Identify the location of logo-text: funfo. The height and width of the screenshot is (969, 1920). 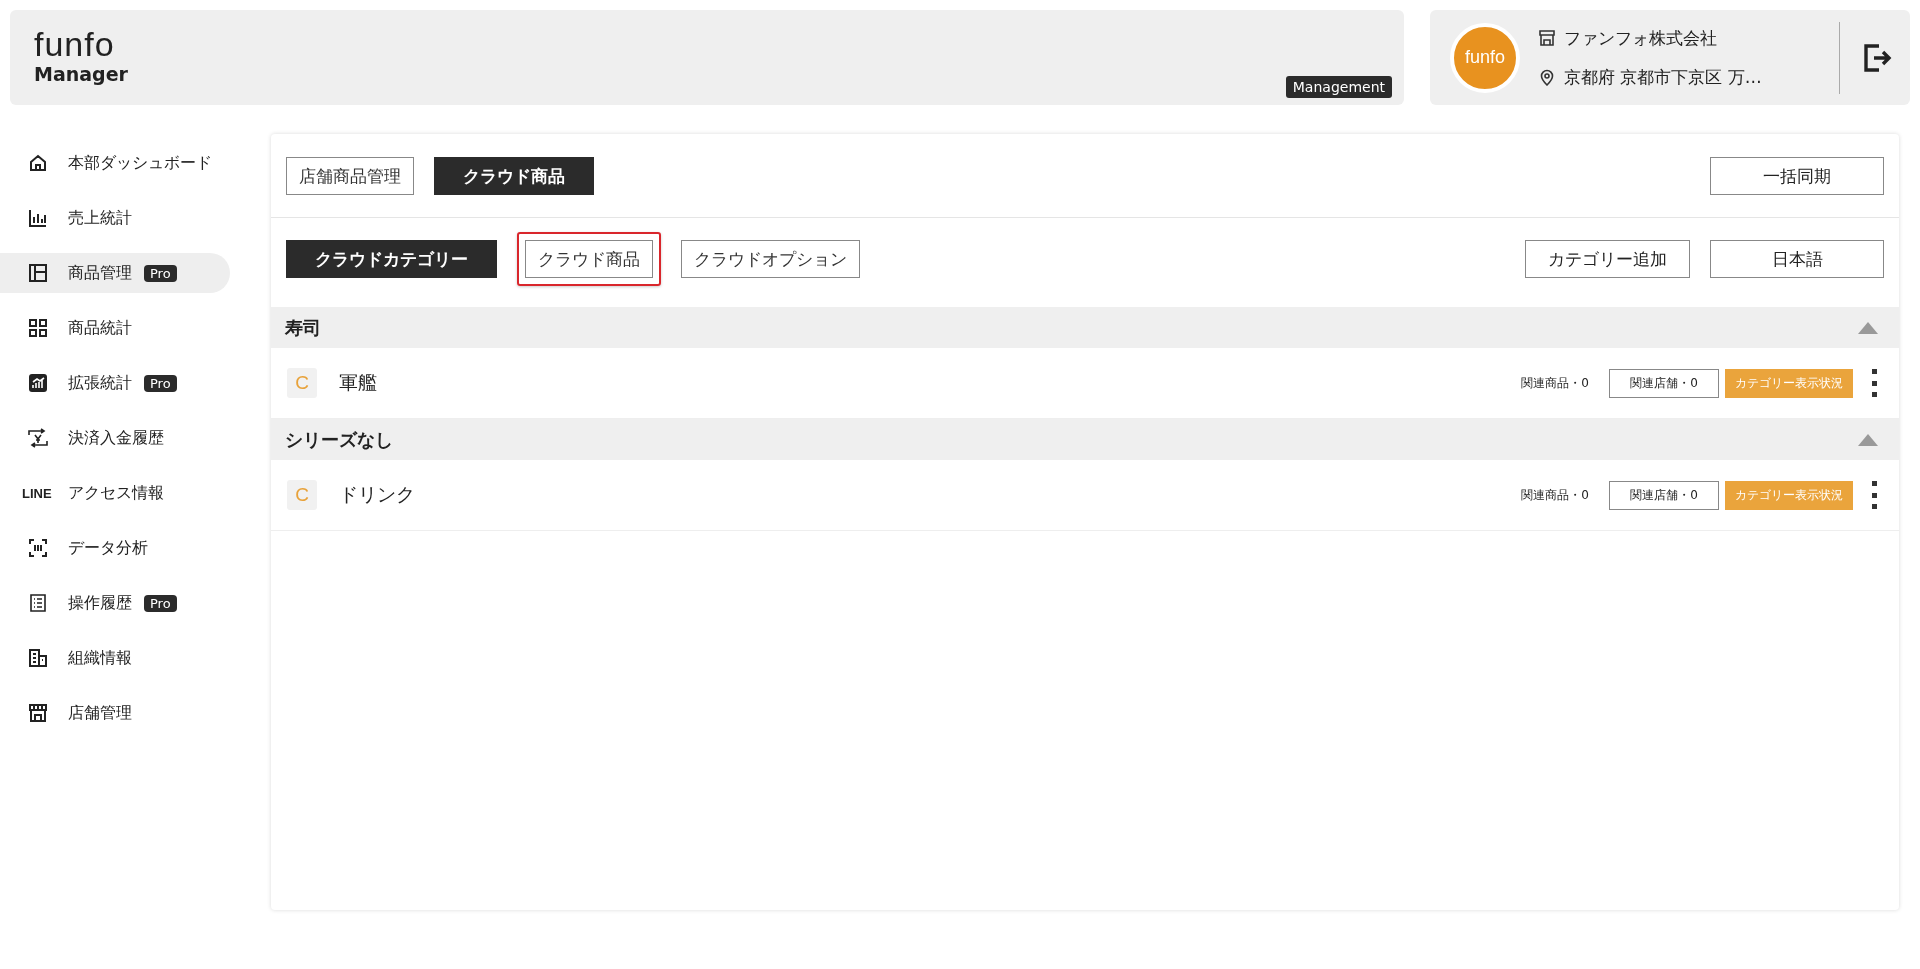
(75, 44).